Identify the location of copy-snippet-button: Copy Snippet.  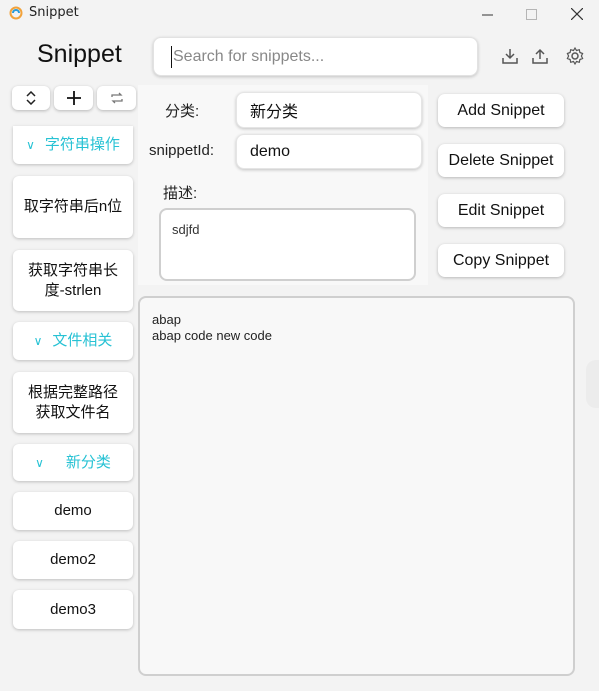
(501, 260).